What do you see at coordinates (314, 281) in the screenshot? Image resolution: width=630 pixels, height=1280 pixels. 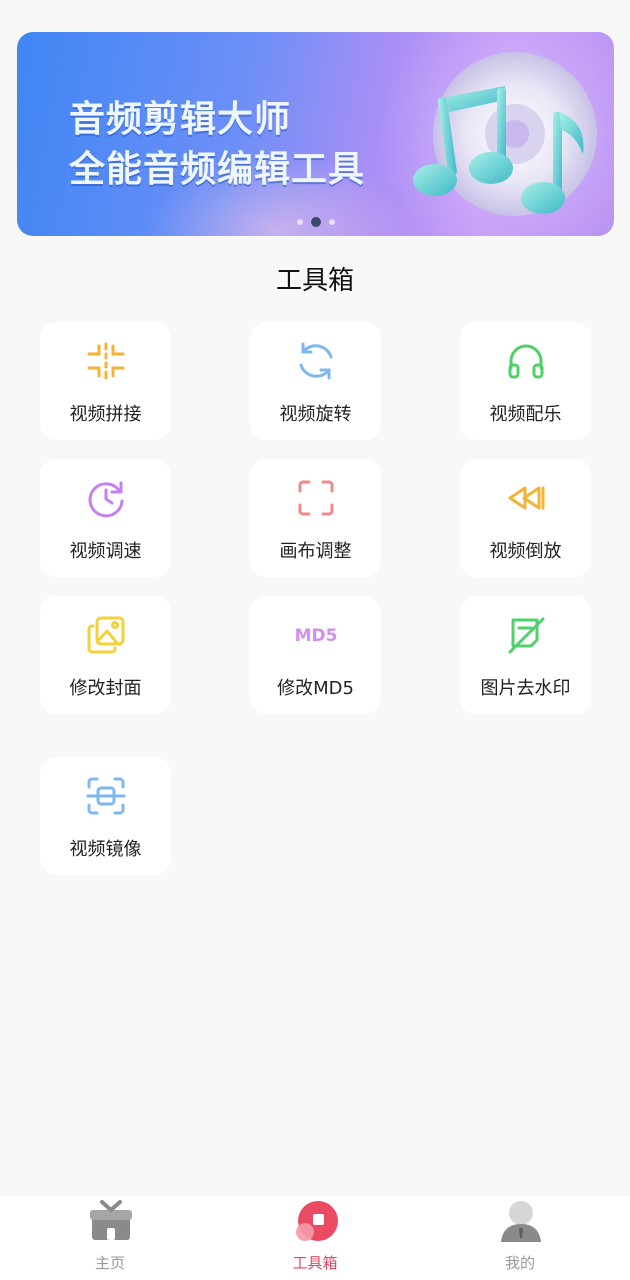 I see `section-title: 工具箱` at bounding box center [314, 281].